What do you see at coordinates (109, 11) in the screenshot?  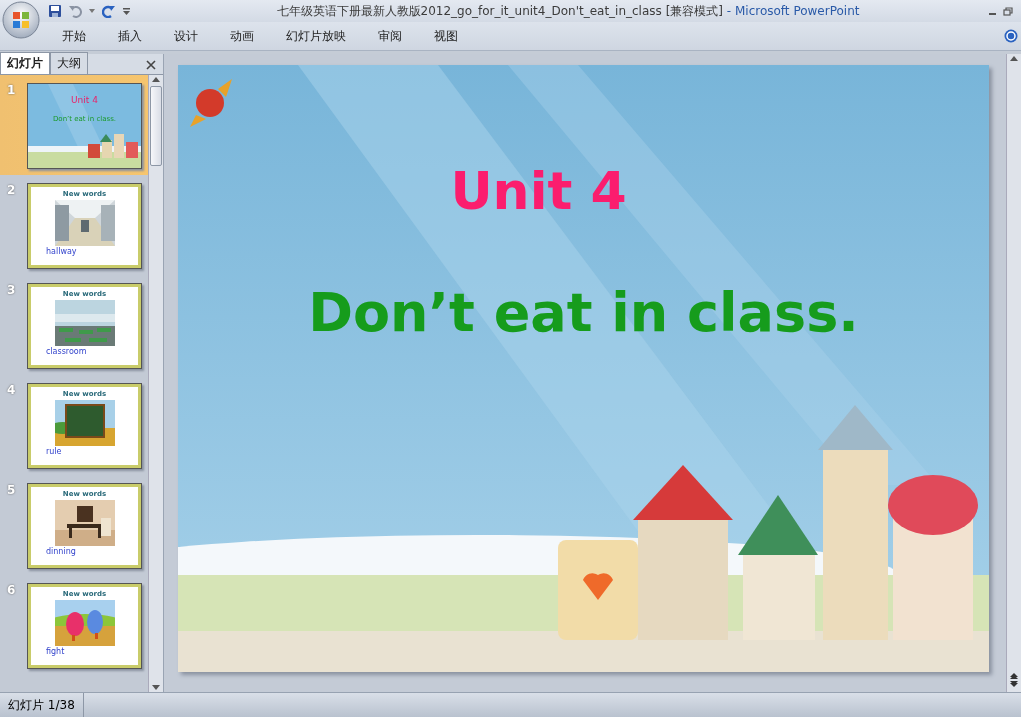 I see `redo-icon` at bounding box center [109, 11].